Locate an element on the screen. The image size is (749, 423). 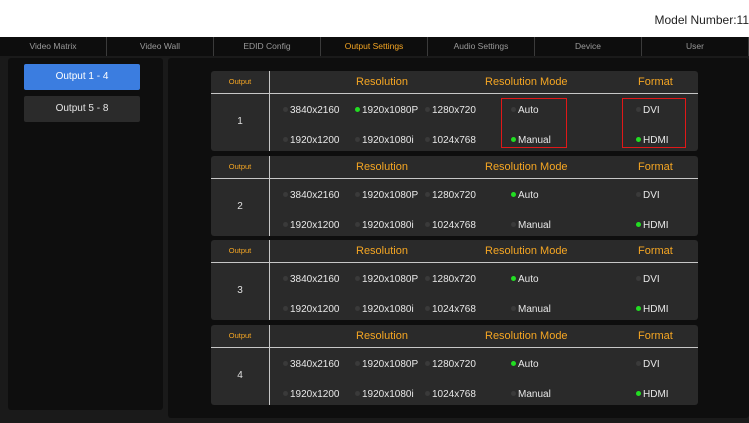
tab-video-wall: Video Wall is located at coordinates (160, 46).